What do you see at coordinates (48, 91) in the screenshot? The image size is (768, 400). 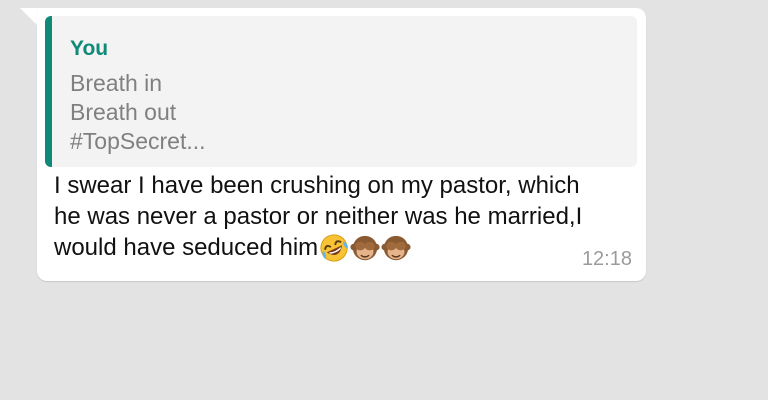 I see `quote-accent-bar` at bounding box center [48, 91].